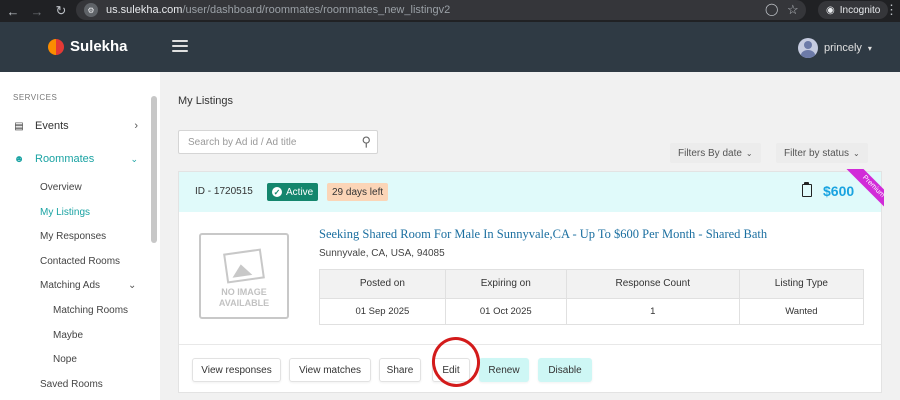 Image resolution: width=900 pixels, height=400 pixels. What do you see at coordinates (652, 284) in the screenshot?
I see `table-header: Response Count` at bounding box center [652, 284].